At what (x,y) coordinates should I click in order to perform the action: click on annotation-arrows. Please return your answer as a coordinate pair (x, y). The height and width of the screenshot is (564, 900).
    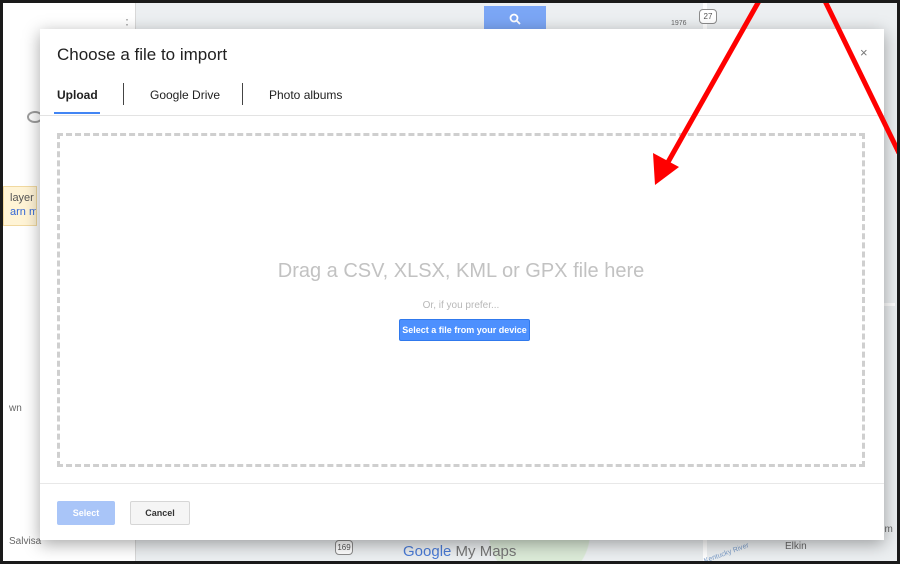
    Looking at the image, I should click on (775, 94).